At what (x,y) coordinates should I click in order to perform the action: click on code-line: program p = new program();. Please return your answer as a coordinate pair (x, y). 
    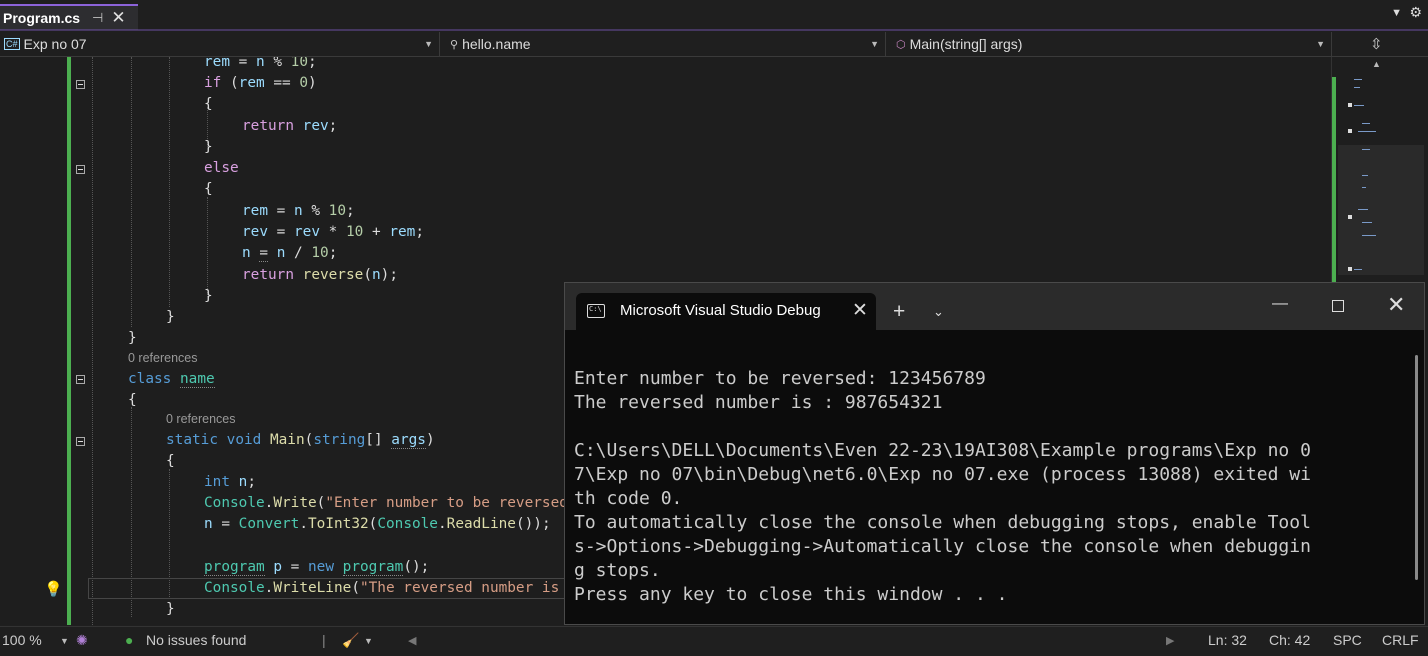
    Looking at the image, I should click on (317, 567).